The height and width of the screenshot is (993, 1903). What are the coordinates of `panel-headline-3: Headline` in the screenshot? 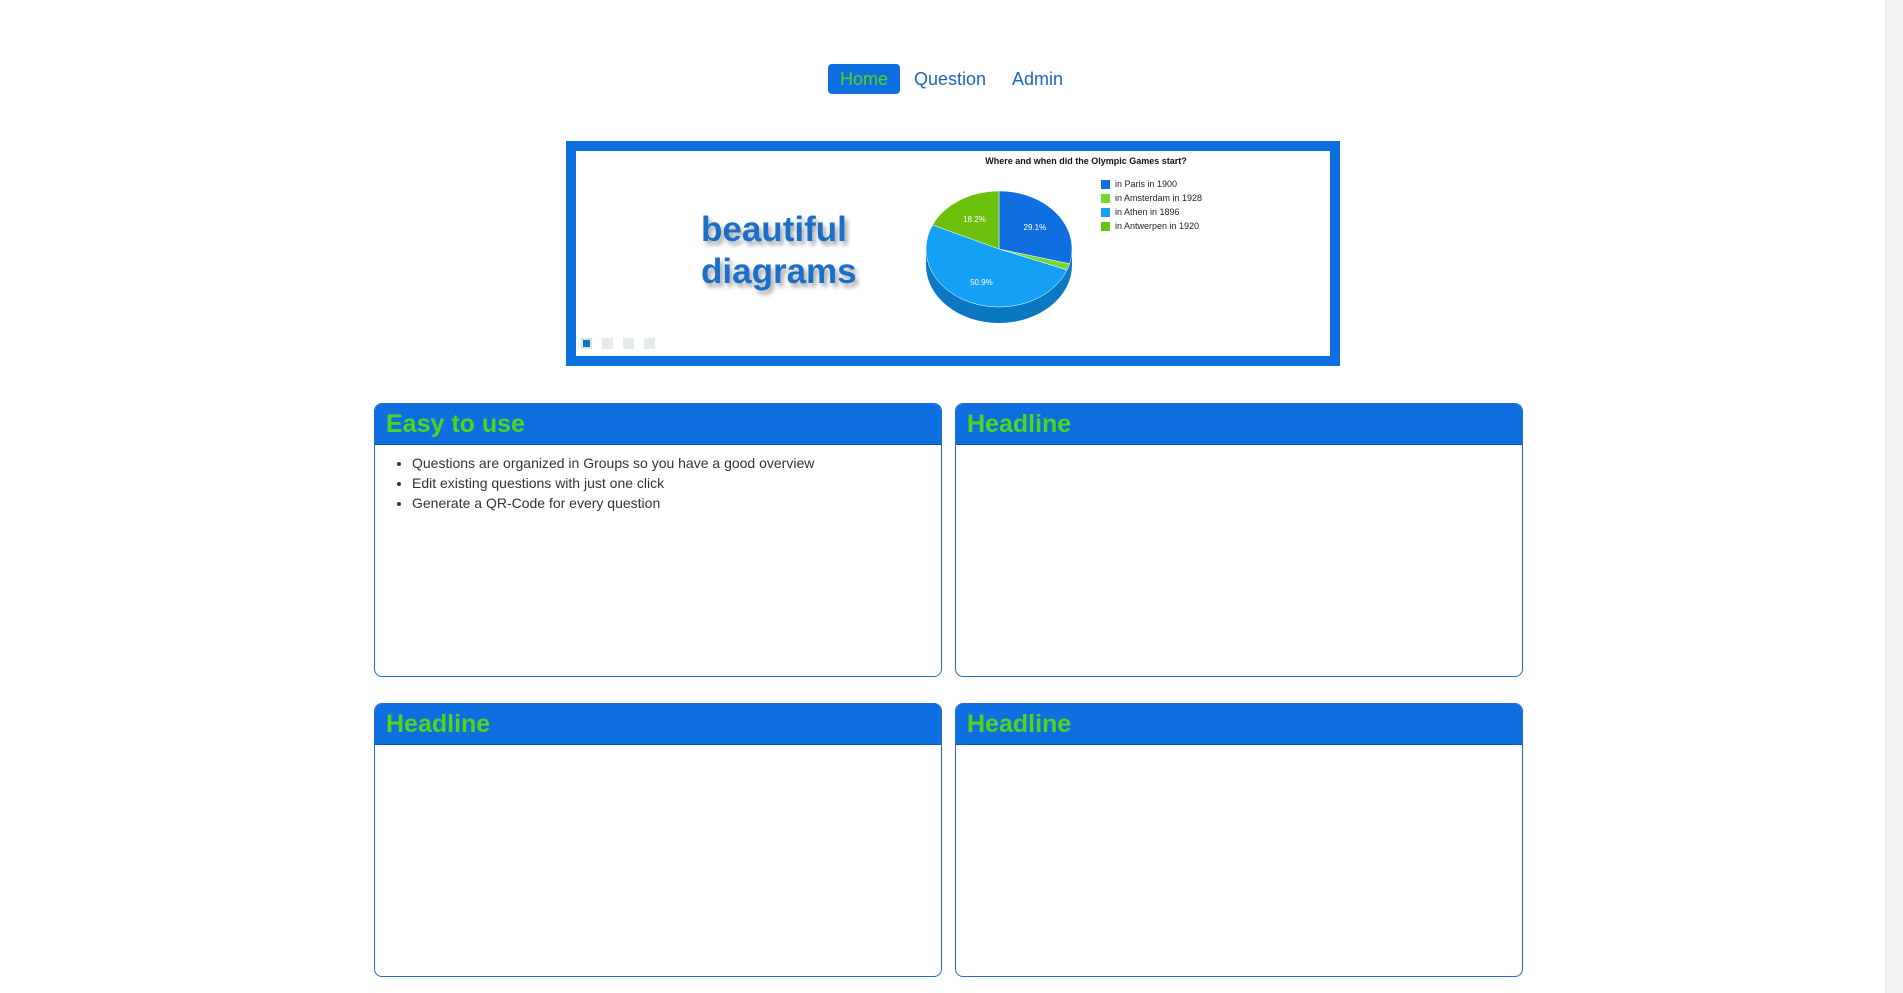 It's located at (1239, 840).